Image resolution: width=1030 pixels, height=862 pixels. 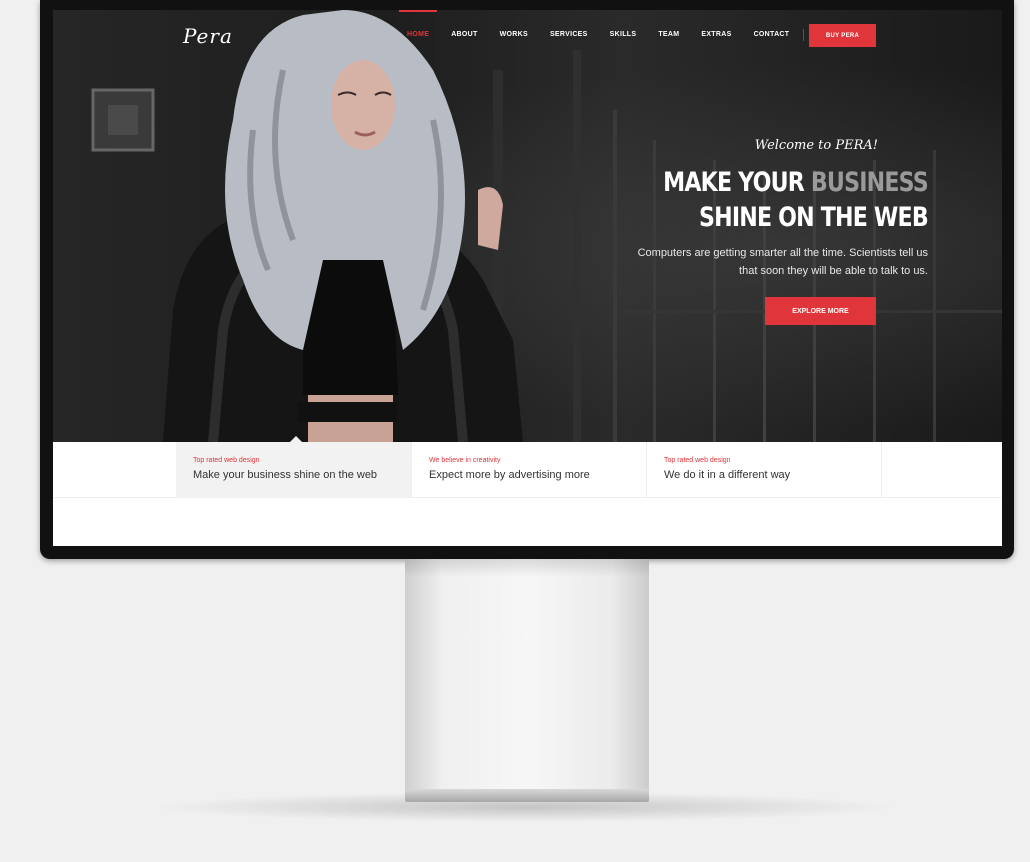 What do you see at coordinates (623, 35) in the screenshot?
I see `nav-skills: SKILLS` at bounding box center [623, 35].